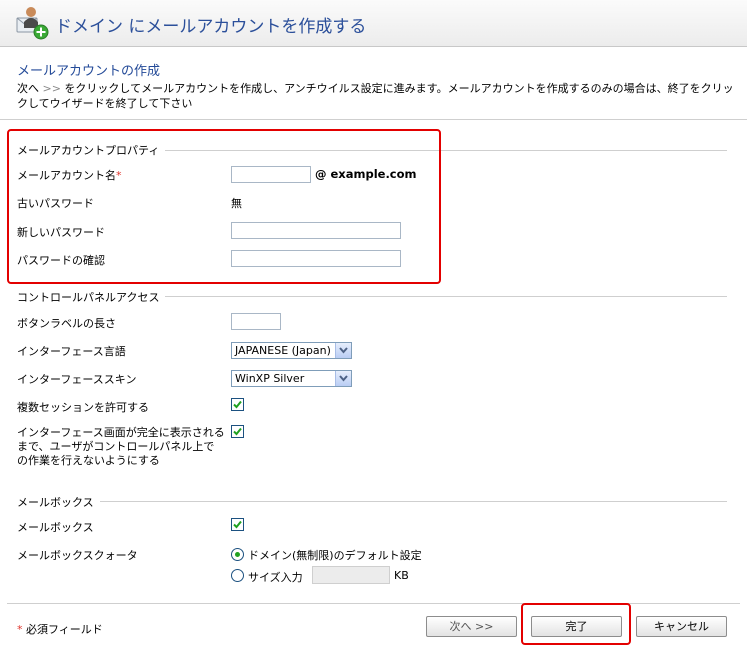  Describe the element at coordinates (66, 323) in the screenshot. I see `button-label-length-label: ボタンラベルの長さ` at that location.